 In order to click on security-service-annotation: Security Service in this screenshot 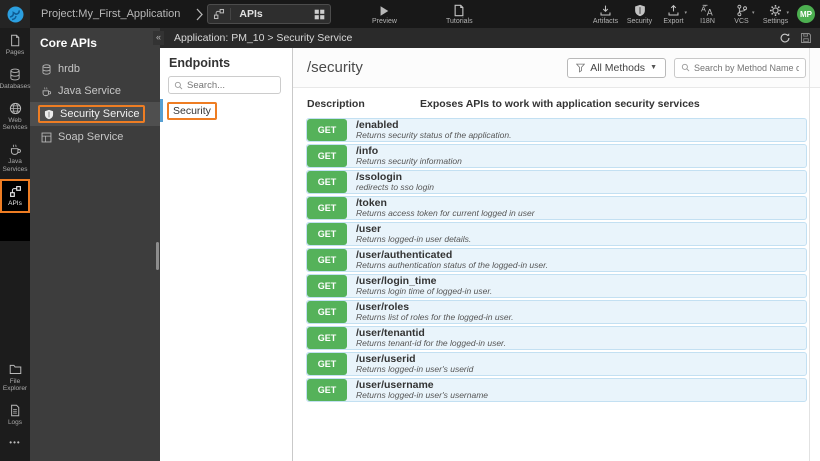, I will do `click(92, 114)`.